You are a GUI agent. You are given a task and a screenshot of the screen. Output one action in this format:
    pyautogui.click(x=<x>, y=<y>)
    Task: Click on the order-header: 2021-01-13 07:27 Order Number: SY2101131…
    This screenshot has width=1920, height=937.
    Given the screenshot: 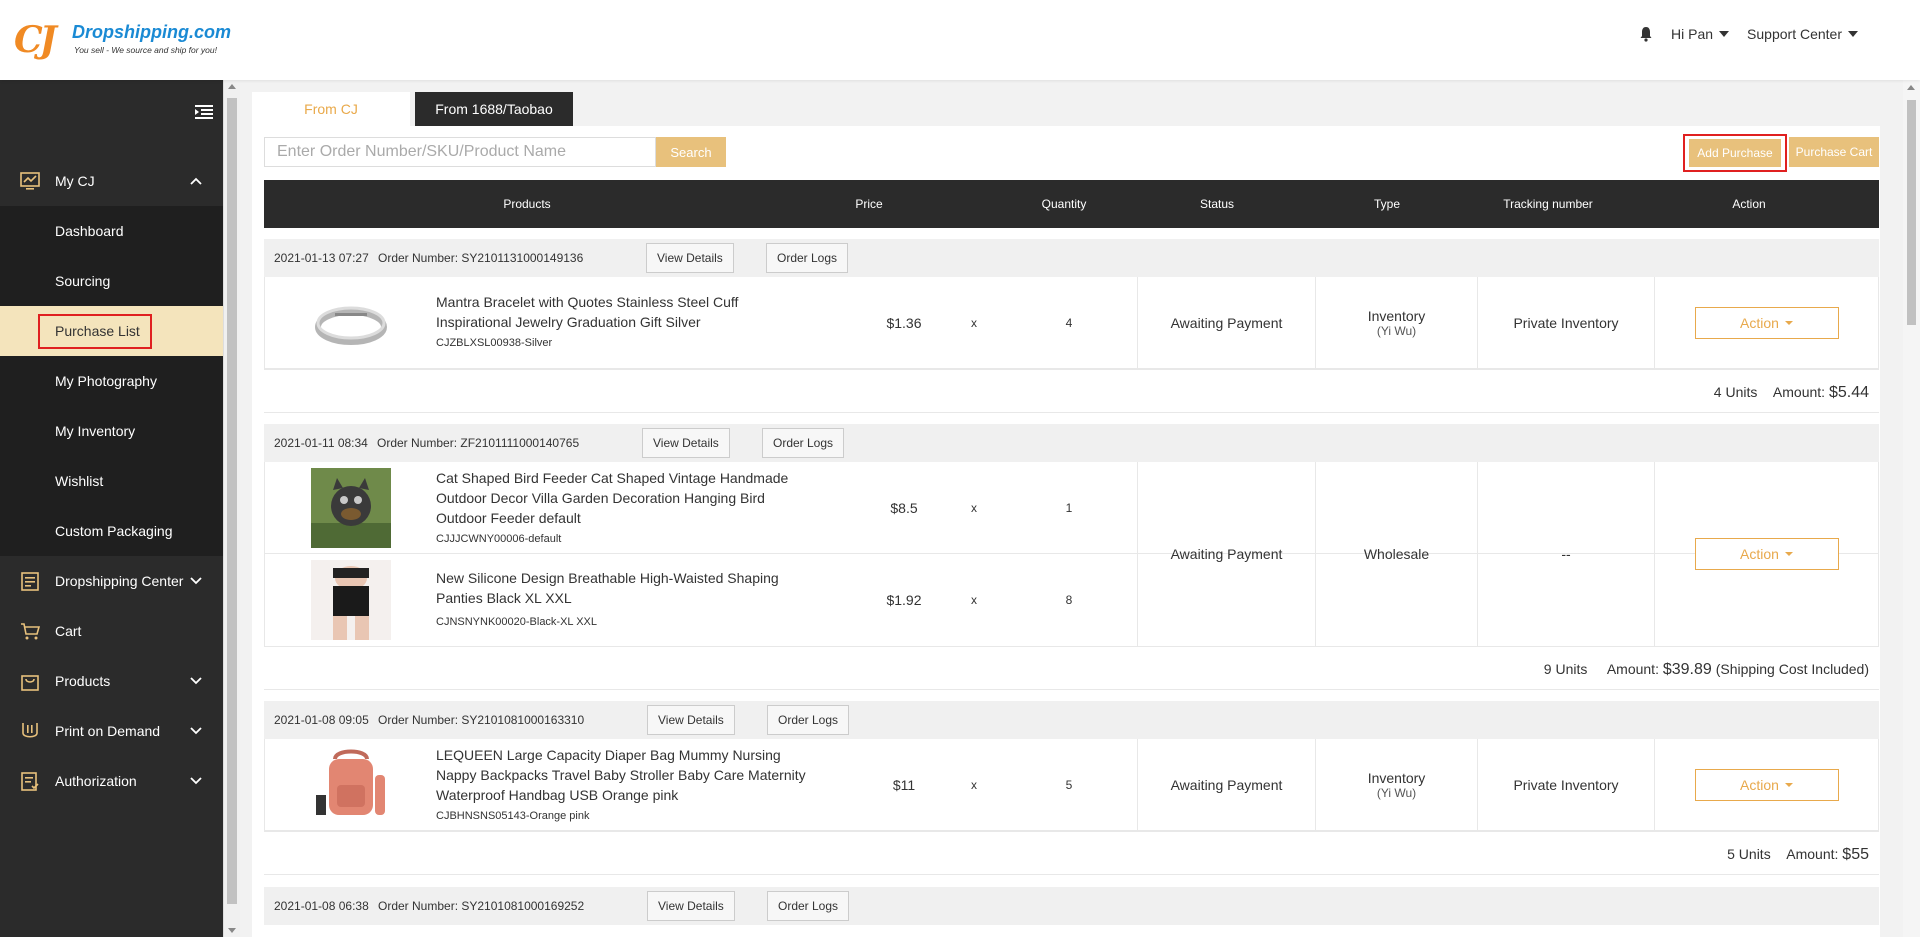 What is the action you would take?
    pyautogui.click(x=1071, y=258)
    